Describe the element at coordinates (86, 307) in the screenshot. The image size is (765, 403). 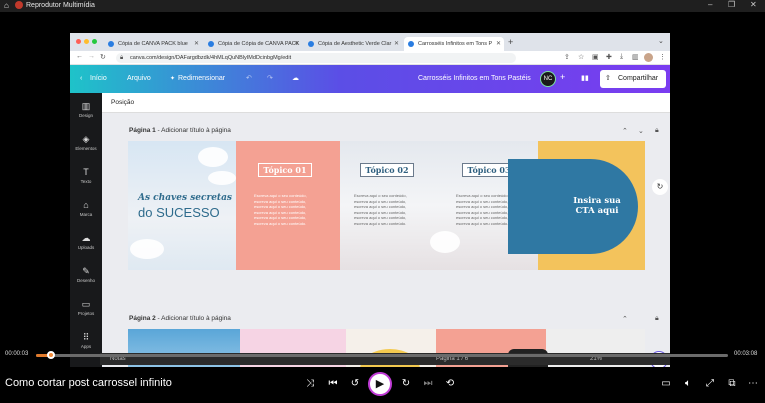
I see `sidebar-item-projects: ▭ Projetos` at that location.